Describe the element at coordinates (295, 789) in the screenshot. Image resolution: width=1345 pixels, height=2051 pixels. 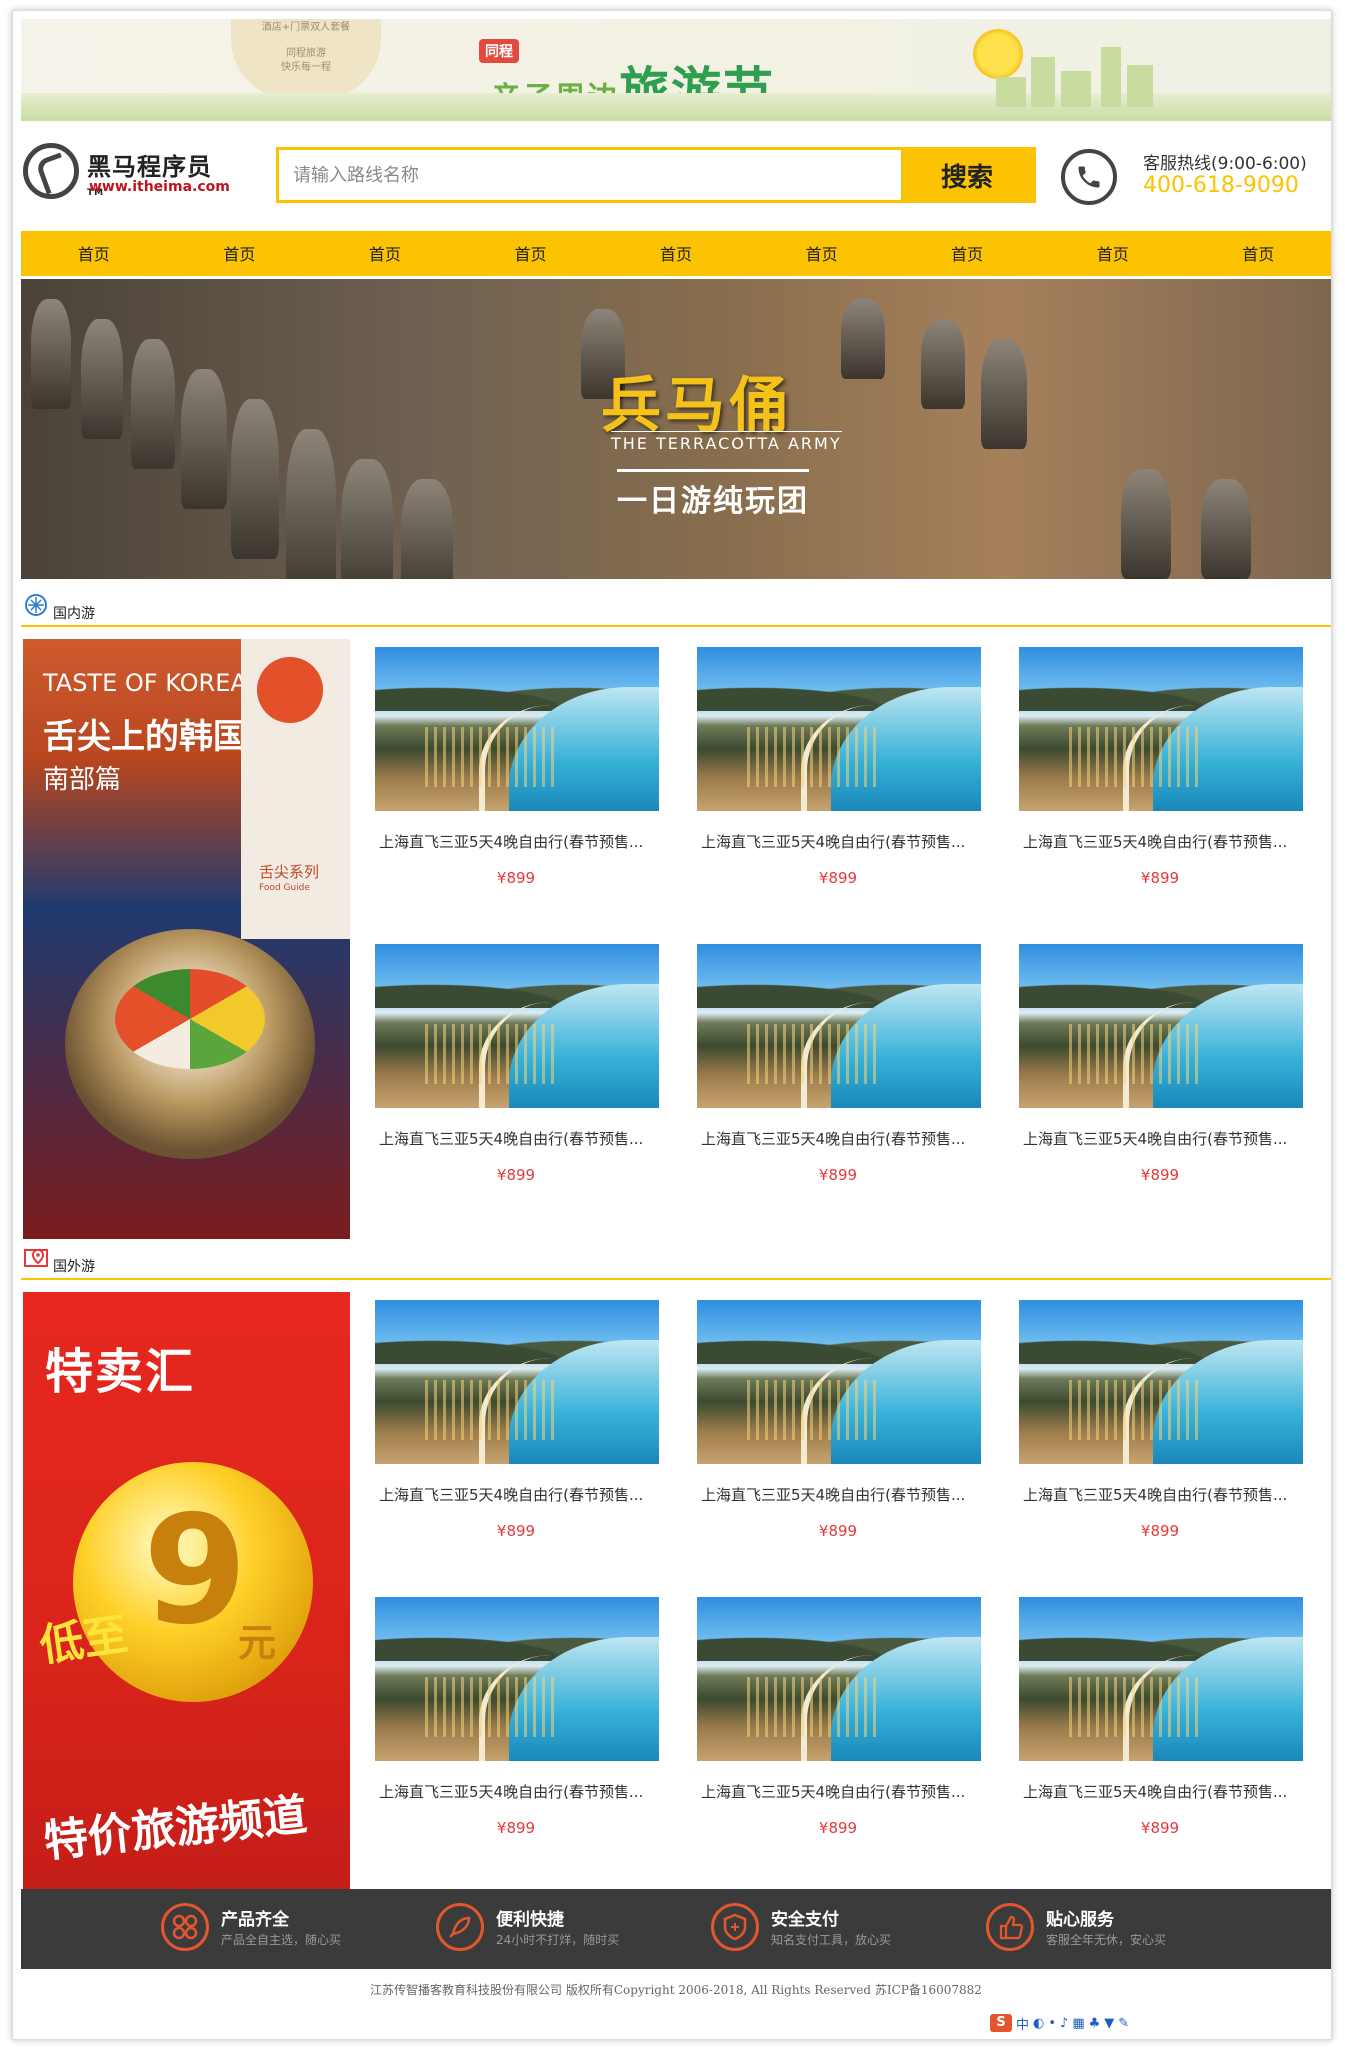
I see `ad-korea-card: 舌尖系列 Food Guide` at that location.